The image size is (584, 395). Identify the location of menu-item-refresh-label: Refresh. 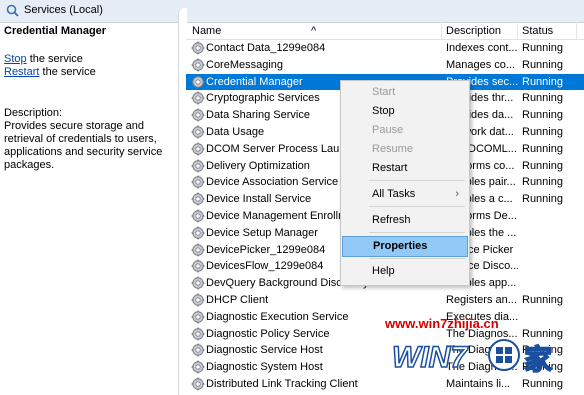
(391, 220).